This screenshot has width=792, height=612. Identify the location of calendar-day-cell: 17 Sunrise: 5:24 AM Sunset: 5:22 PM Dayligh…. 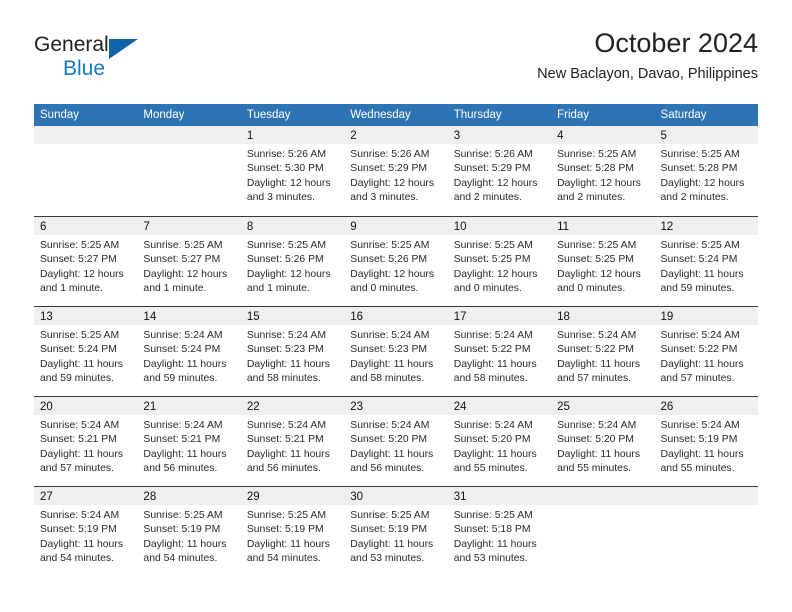
(499, 351).